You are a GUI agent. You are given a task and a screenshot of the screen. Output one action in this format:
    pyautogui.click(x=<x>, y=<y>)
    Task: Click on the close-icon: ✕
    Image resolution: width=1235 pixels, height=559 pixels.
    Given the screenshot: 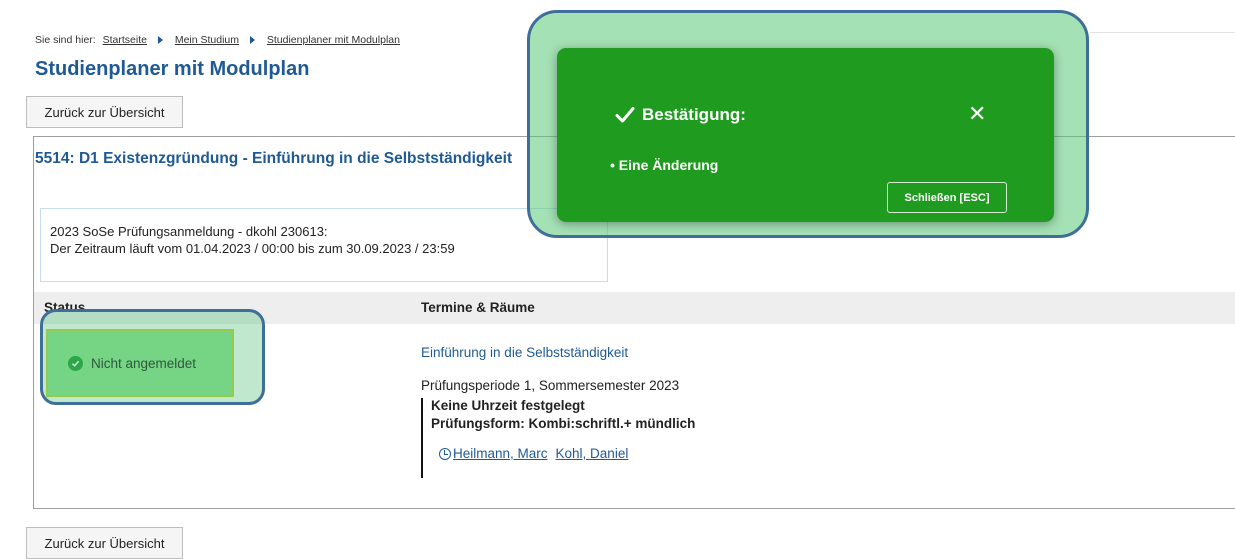 What is the action you would take?
    pyautogui.click(x=977, y=114)
    